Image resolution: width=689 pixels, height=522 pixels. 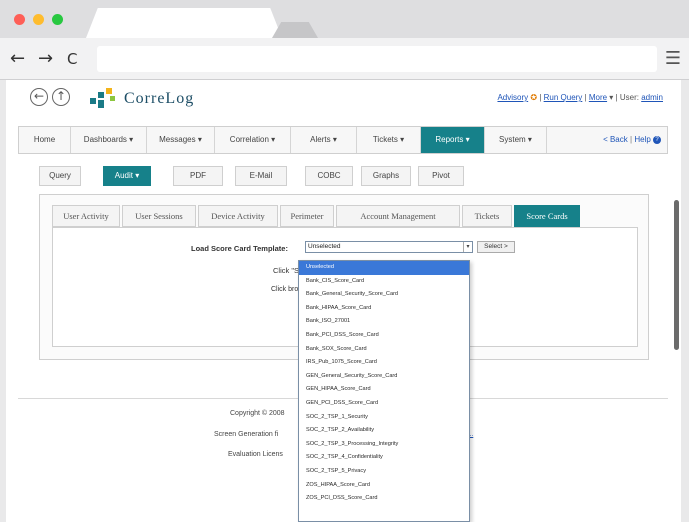 I want to click on dropdown-option: SOC_2_TSP_3_Processing_Integrity, so click(x=384, y=445).